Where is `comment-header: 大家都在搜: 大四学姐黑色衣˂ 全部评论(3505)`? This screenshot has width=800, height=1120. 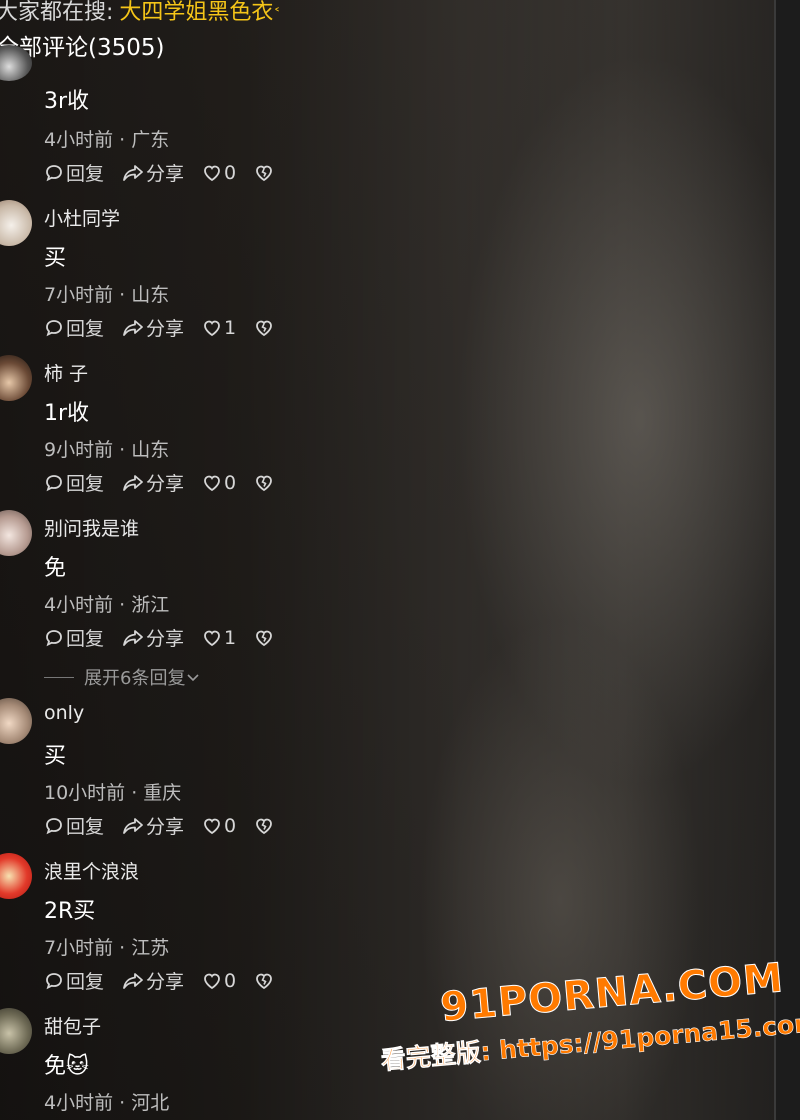 comment-header: 大家都在搜: 大四学姐黑色衣˂ 全部评论(3505) is located at coordinates (390, 30).